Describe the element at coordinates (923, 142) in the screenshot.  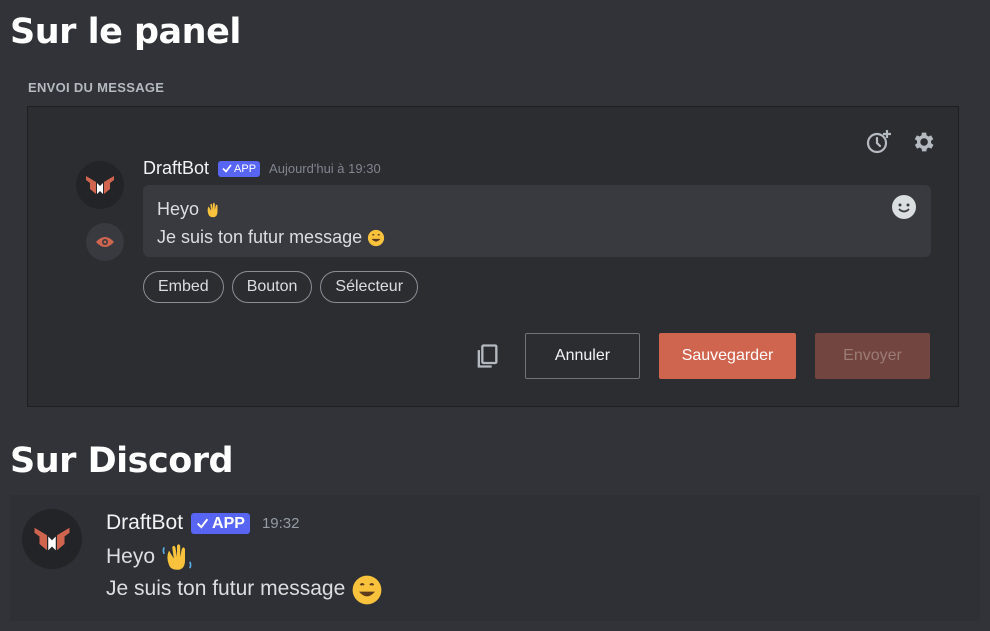
I see `gear-icon` at that location.